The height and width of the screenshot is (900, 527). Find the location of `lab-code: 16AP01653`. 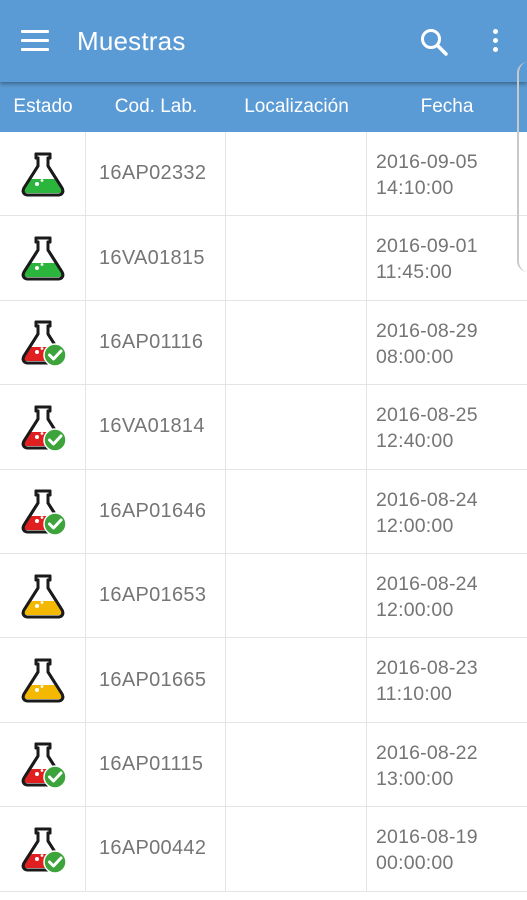

lab-code: 16AP01653 is located at coordinates (156, 595).